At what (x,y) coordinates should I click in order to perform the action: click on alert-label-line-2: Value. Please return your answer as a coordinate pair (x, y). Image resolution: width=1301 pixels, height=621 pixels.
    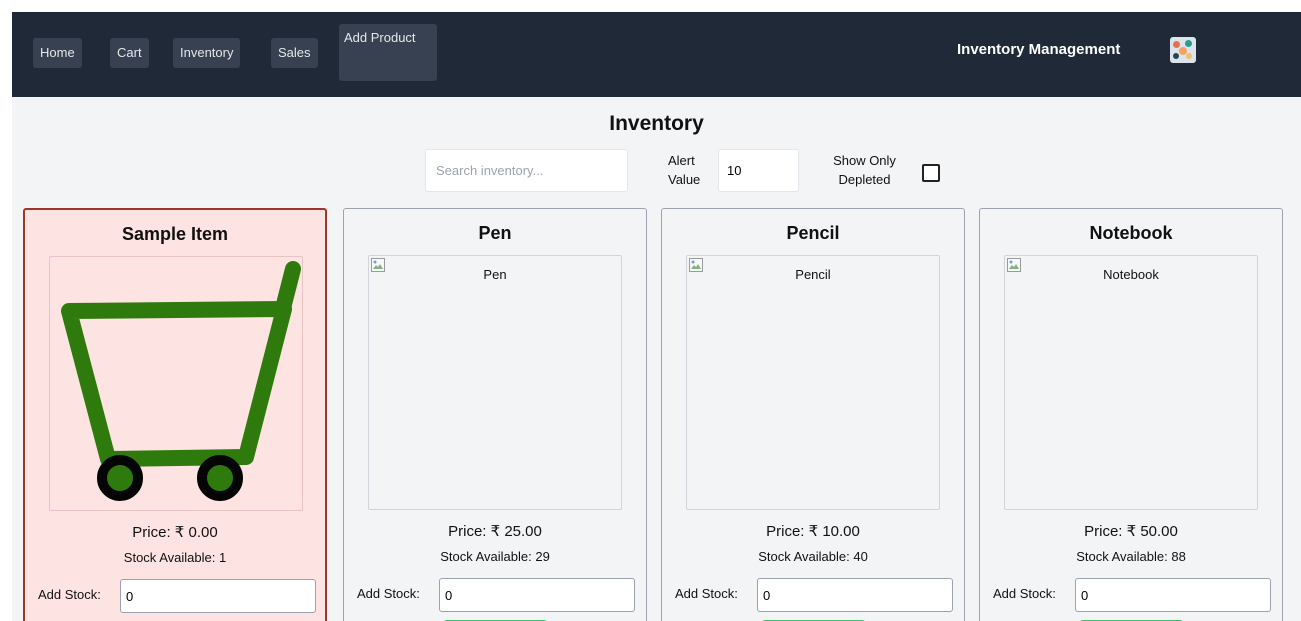
    Looking at the image, I should click on (684, 179).